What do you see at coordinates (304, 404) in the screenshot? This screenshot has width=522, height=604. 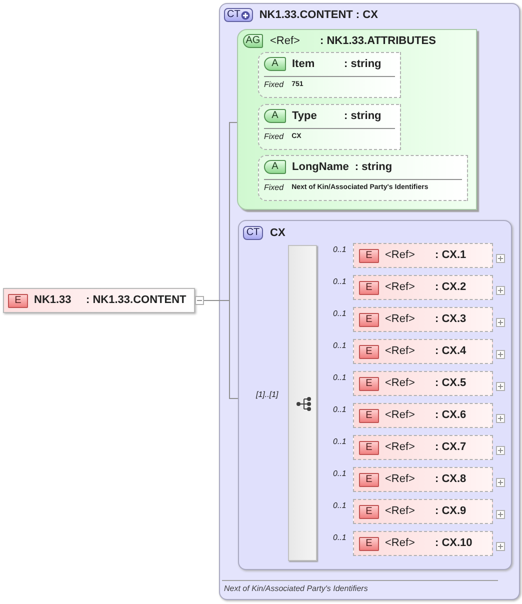 I see `sequence-icon` at bounding box center [304, 404].